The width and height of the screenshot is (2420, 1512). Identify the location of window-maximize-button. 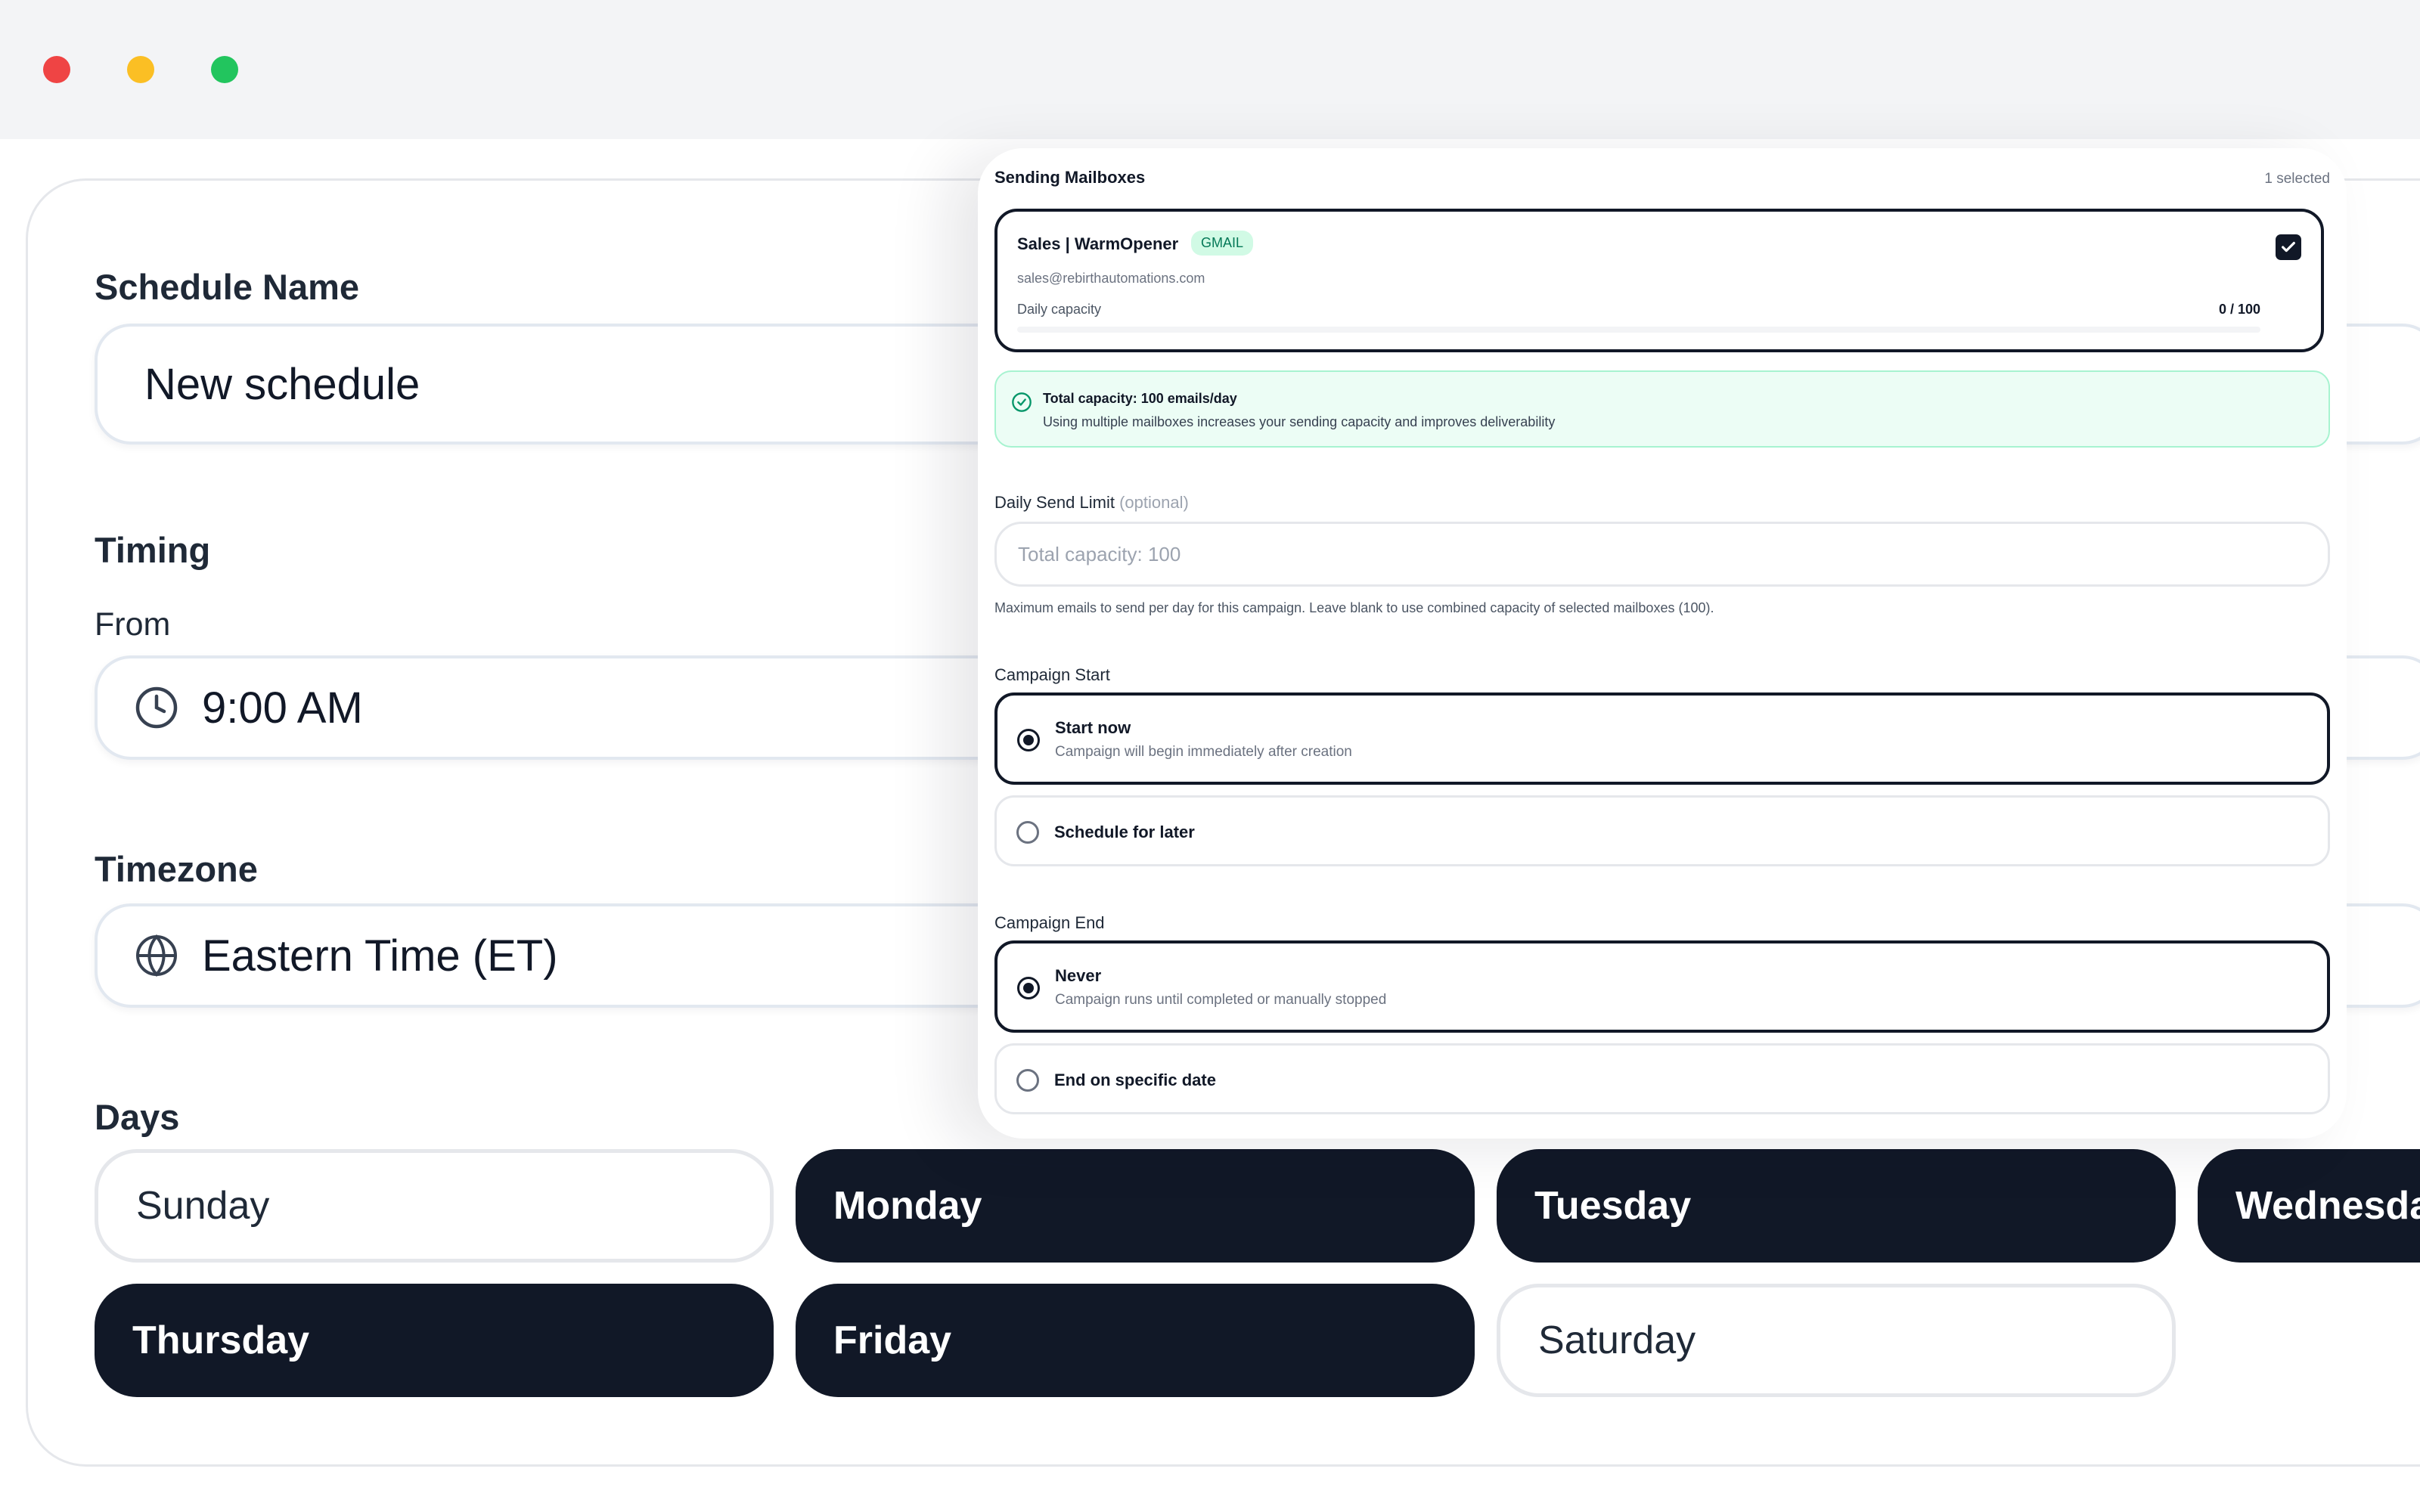
(224, 69).